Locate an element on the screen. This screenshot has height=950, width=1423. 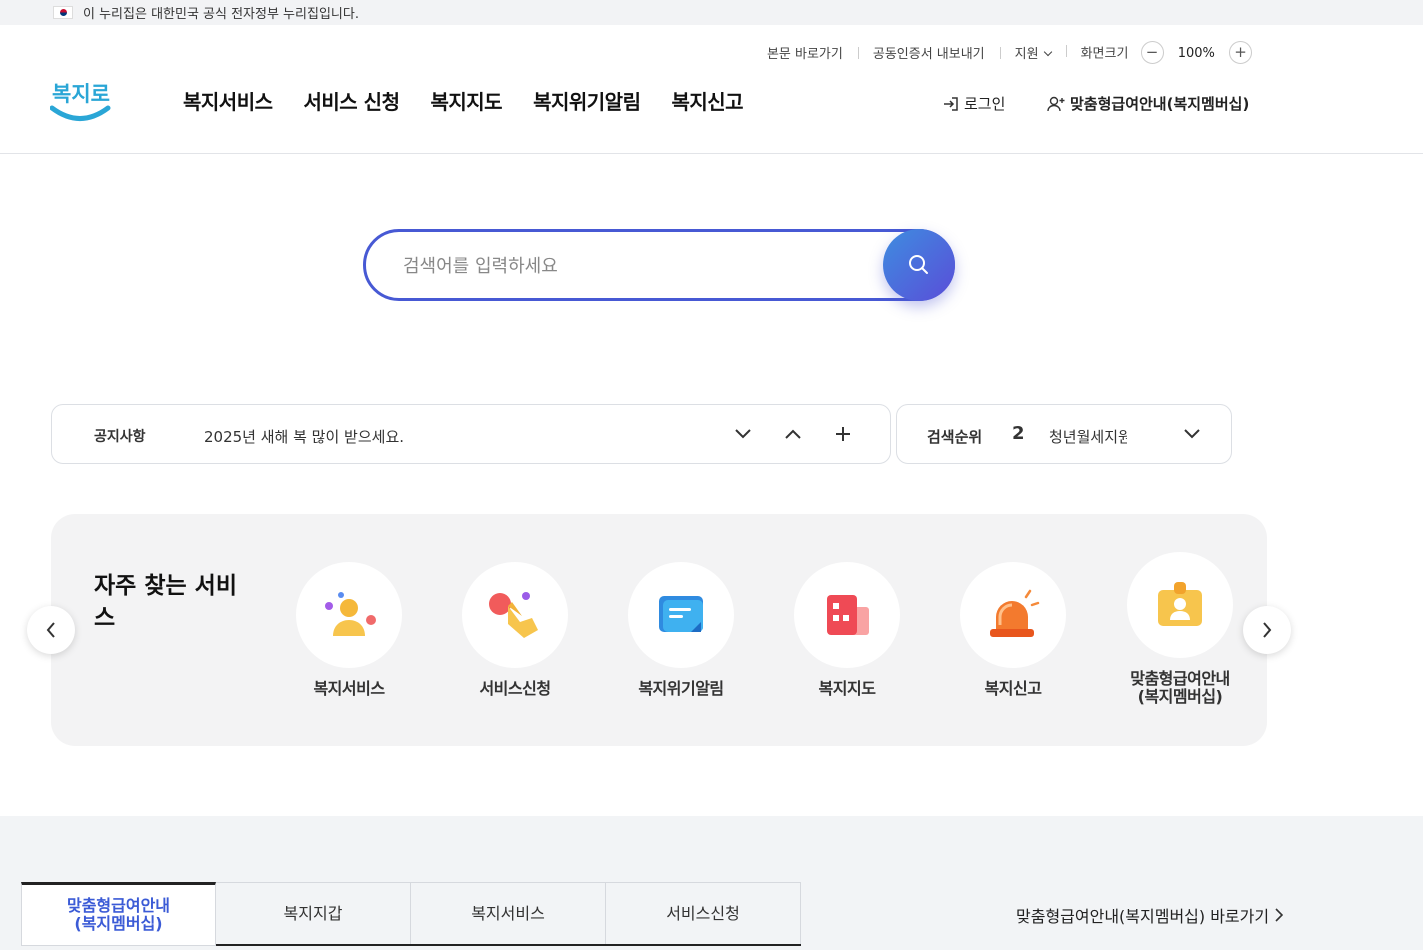
quick-service-report: 복지신고 is located at coordinates (1013, 630).